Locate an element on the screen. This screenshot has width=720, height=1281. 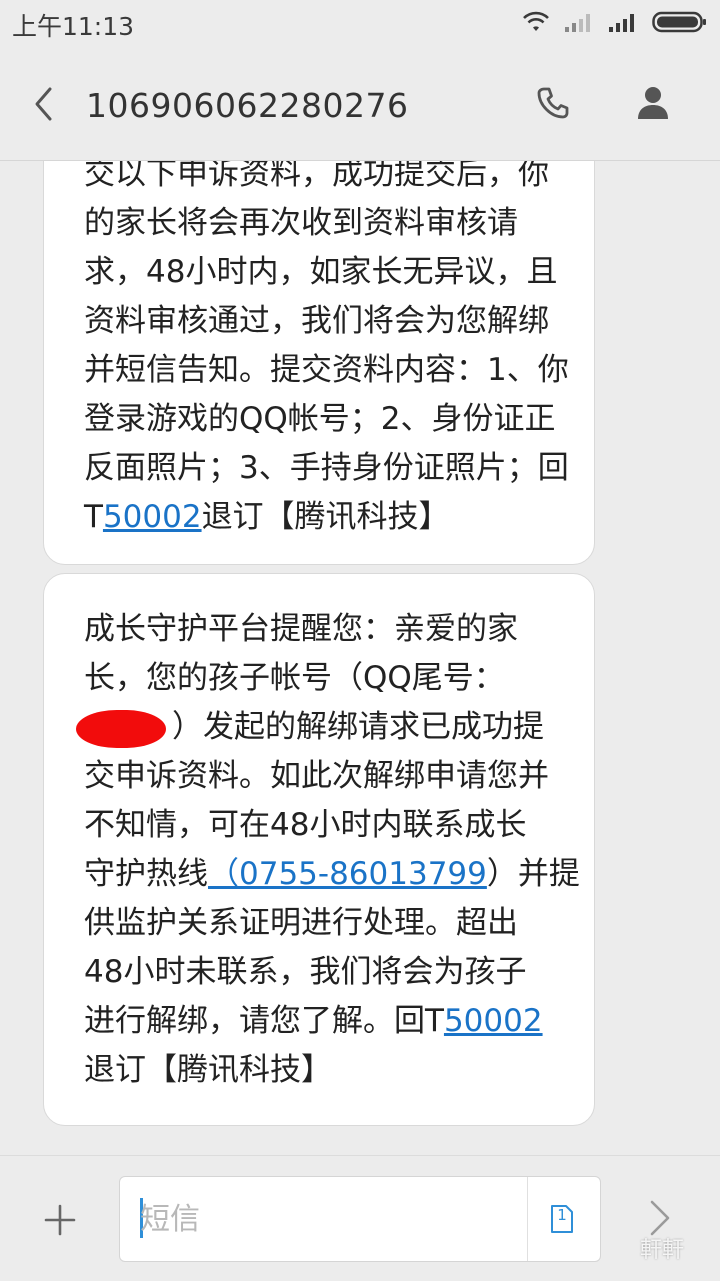
redaction-mark is located at coordinates (121, 728).